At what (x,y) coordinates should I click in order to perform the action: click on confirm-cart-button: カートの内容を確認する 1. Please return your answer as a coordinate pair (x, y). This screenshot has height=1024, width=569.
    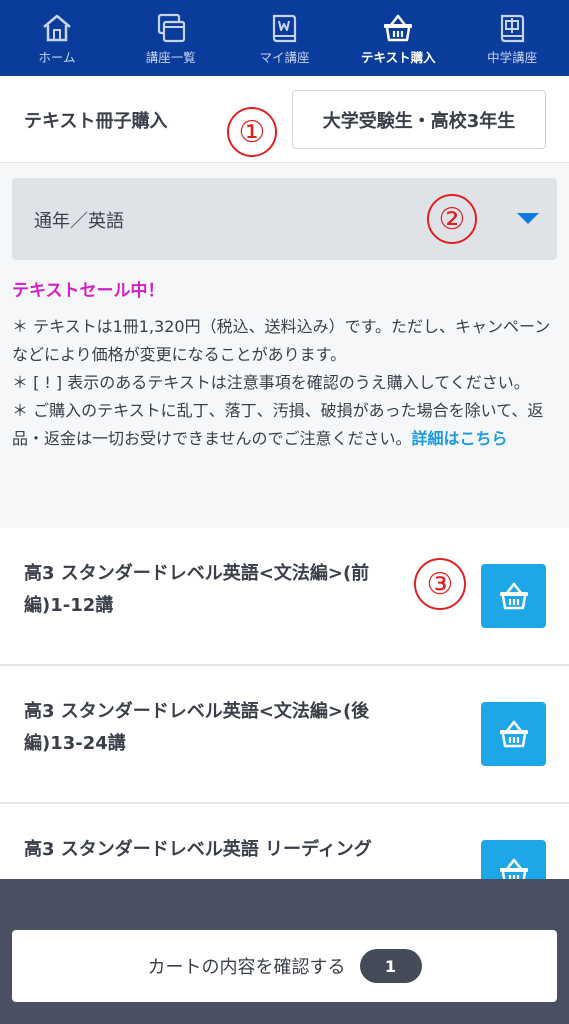
    Looking at the image, I should click on (284, 966).